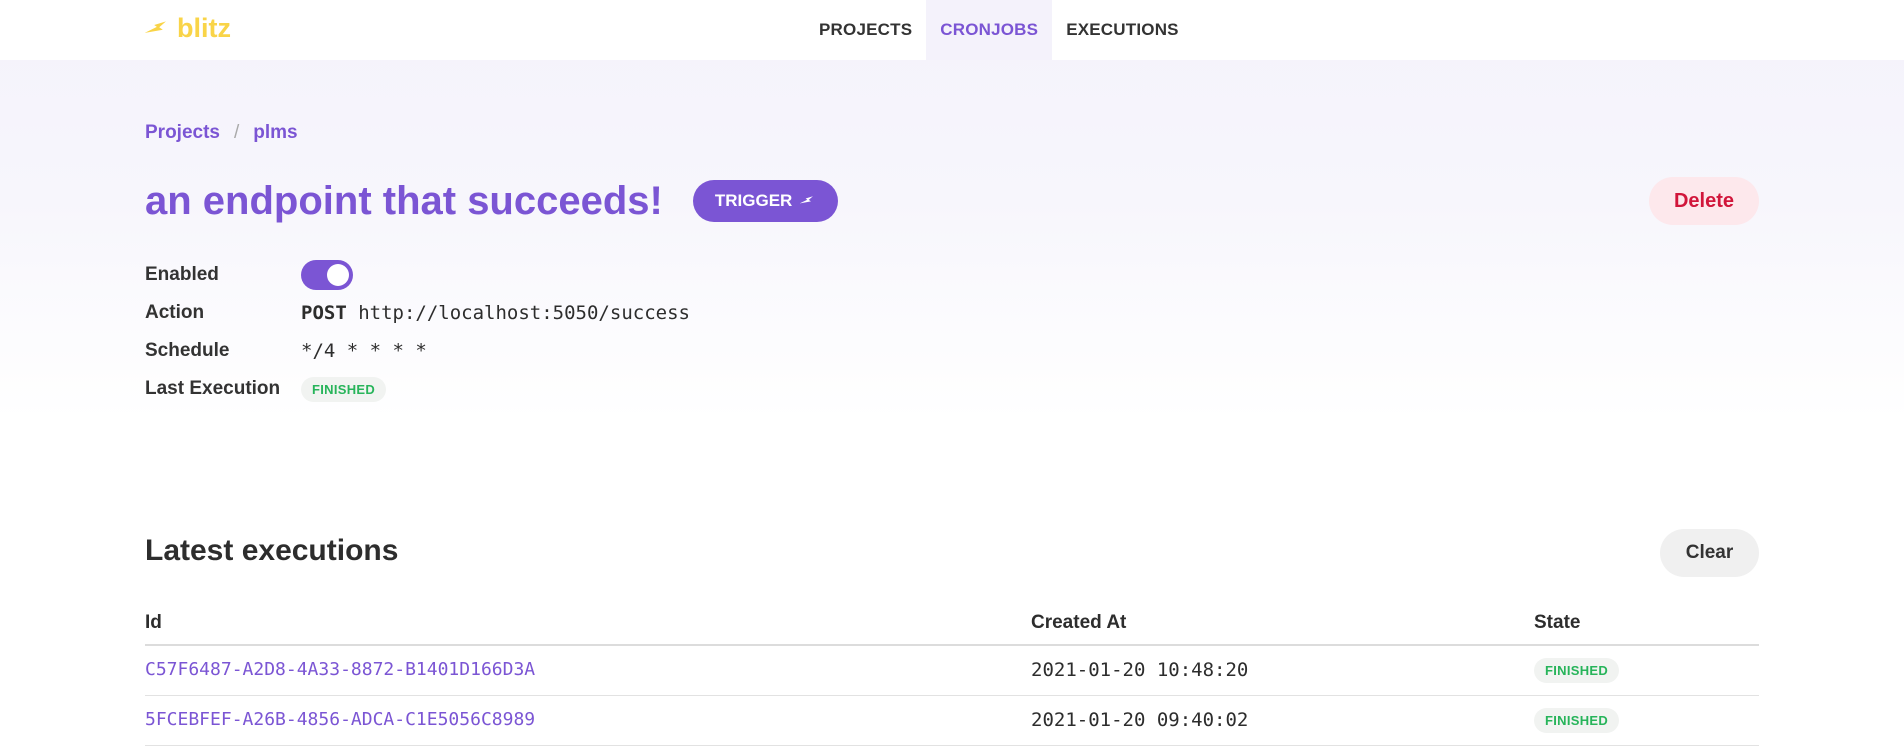 The image size is (1904, 753). I want to click on executions-title: Latest executions, so click(272, 550).